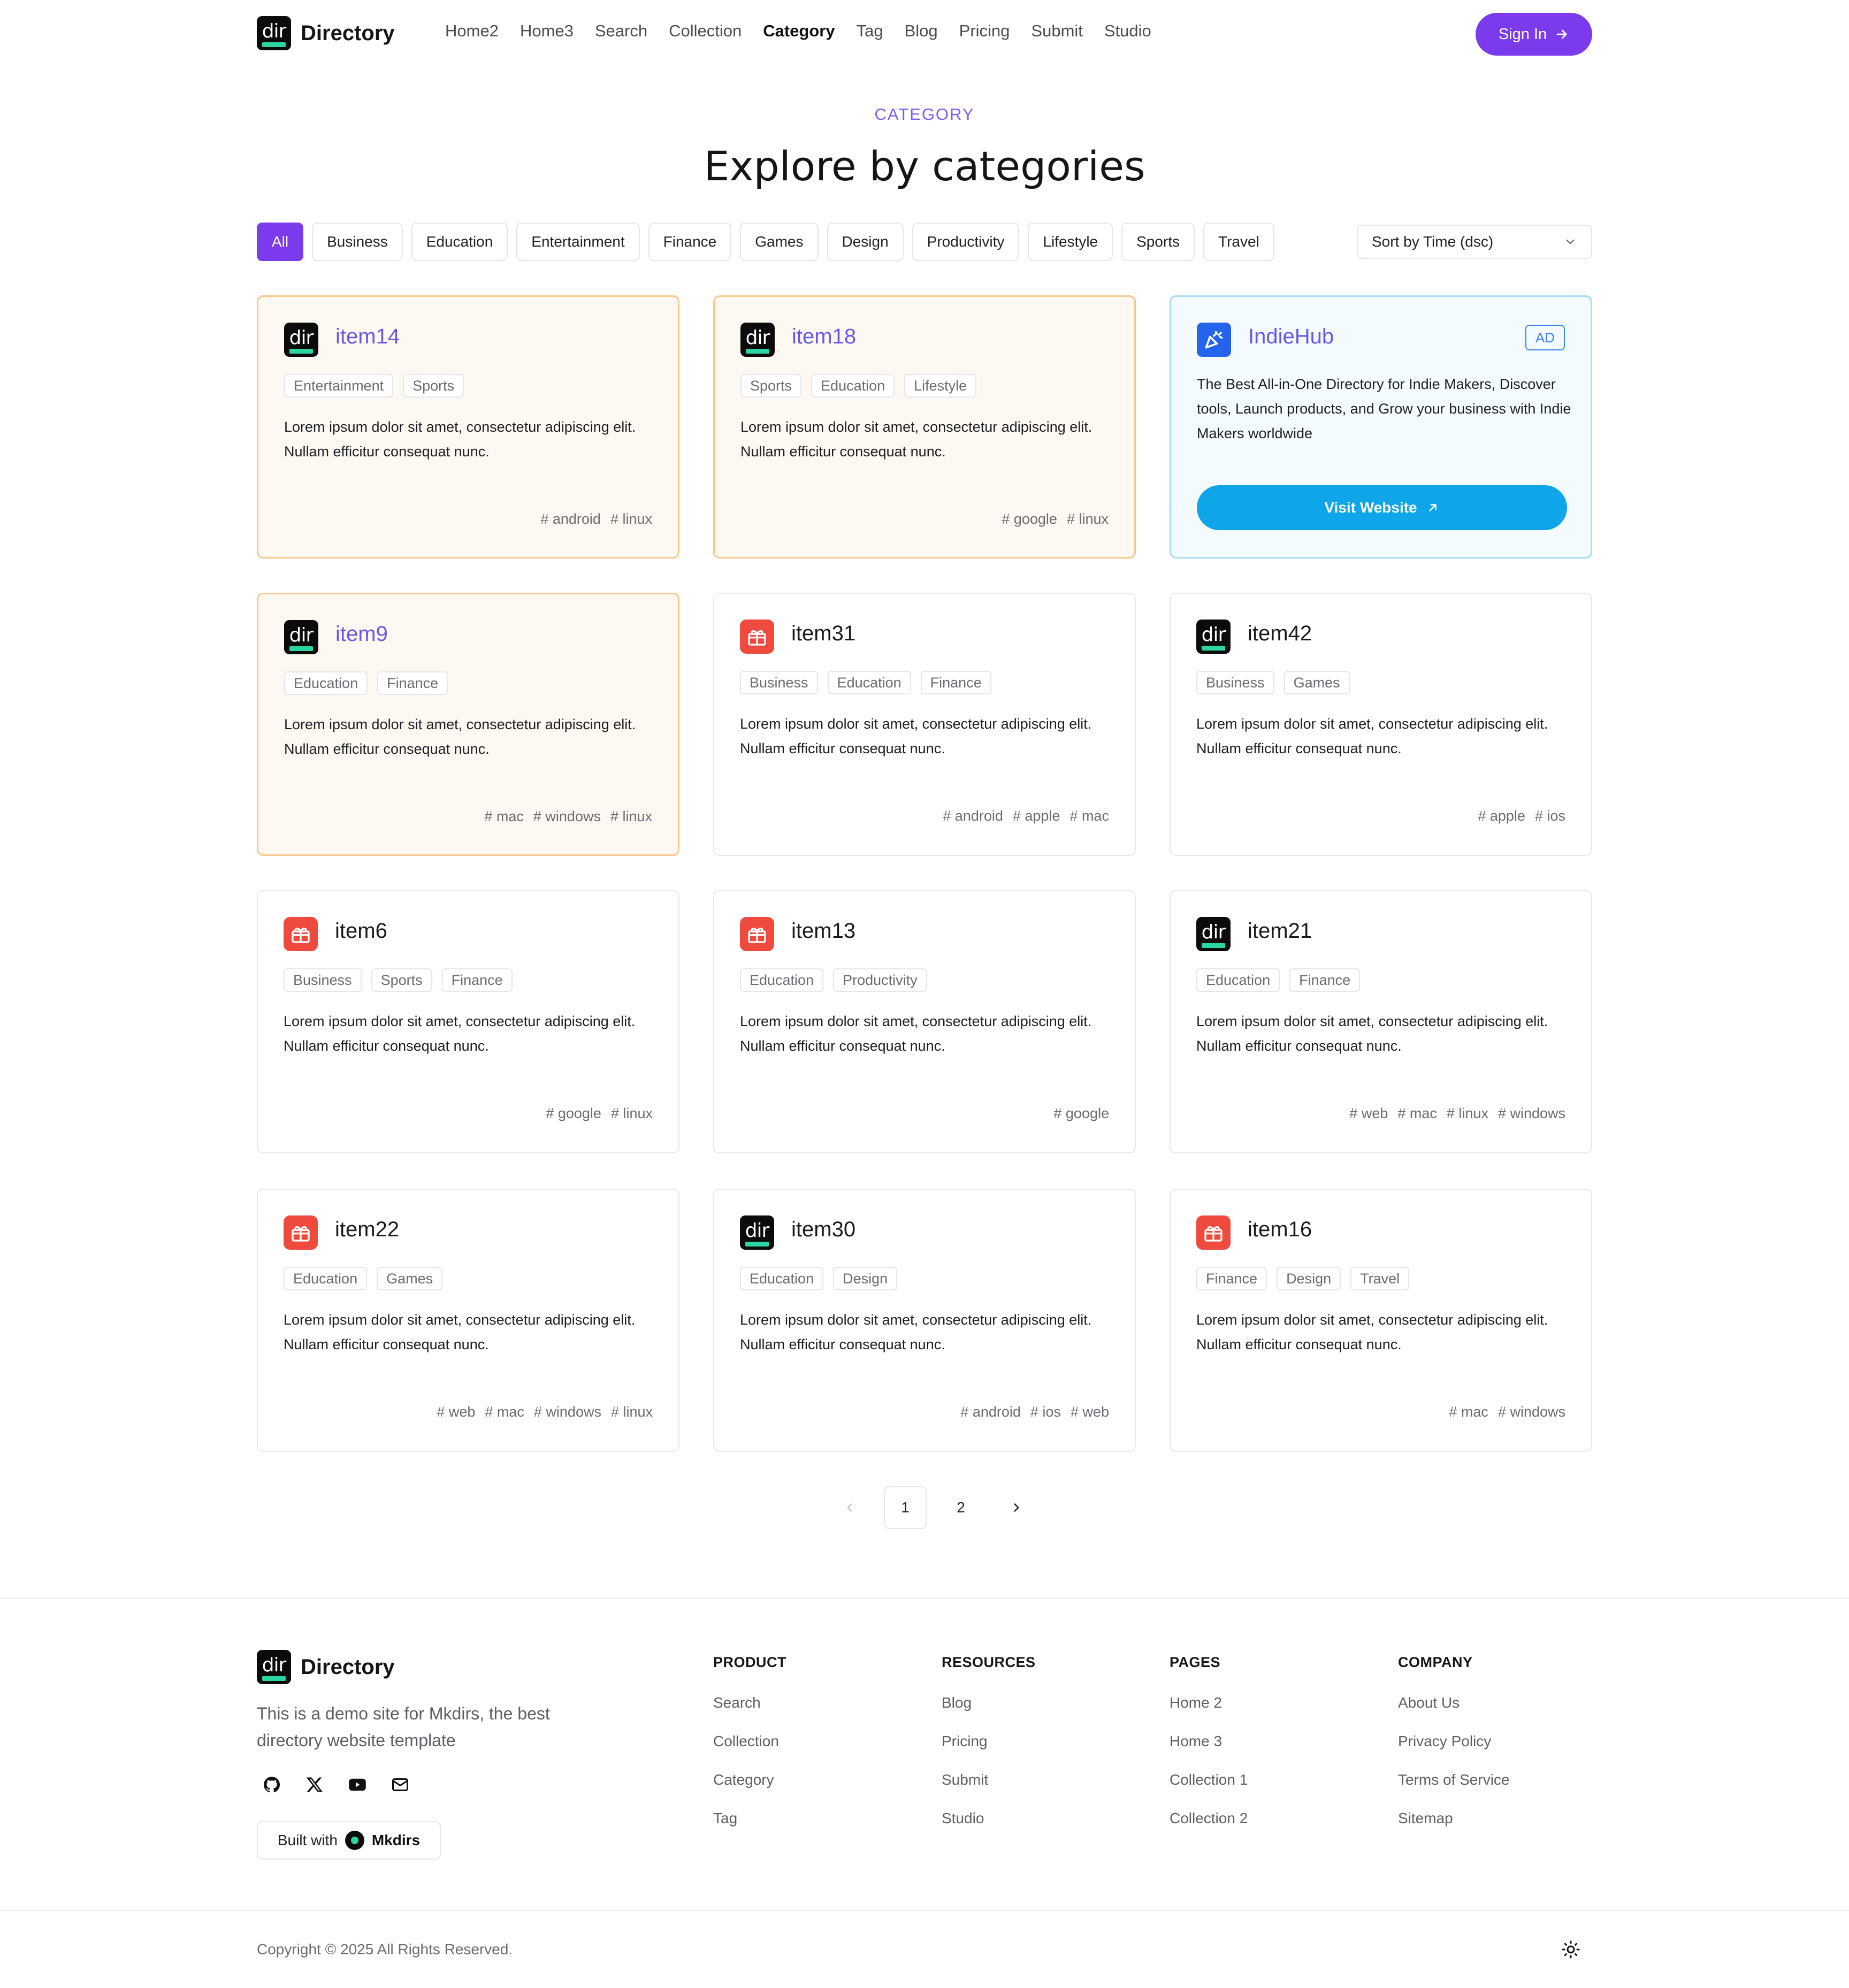  I want to click on footer-link-collection-1: Collection 1, so click(1209, 1790).